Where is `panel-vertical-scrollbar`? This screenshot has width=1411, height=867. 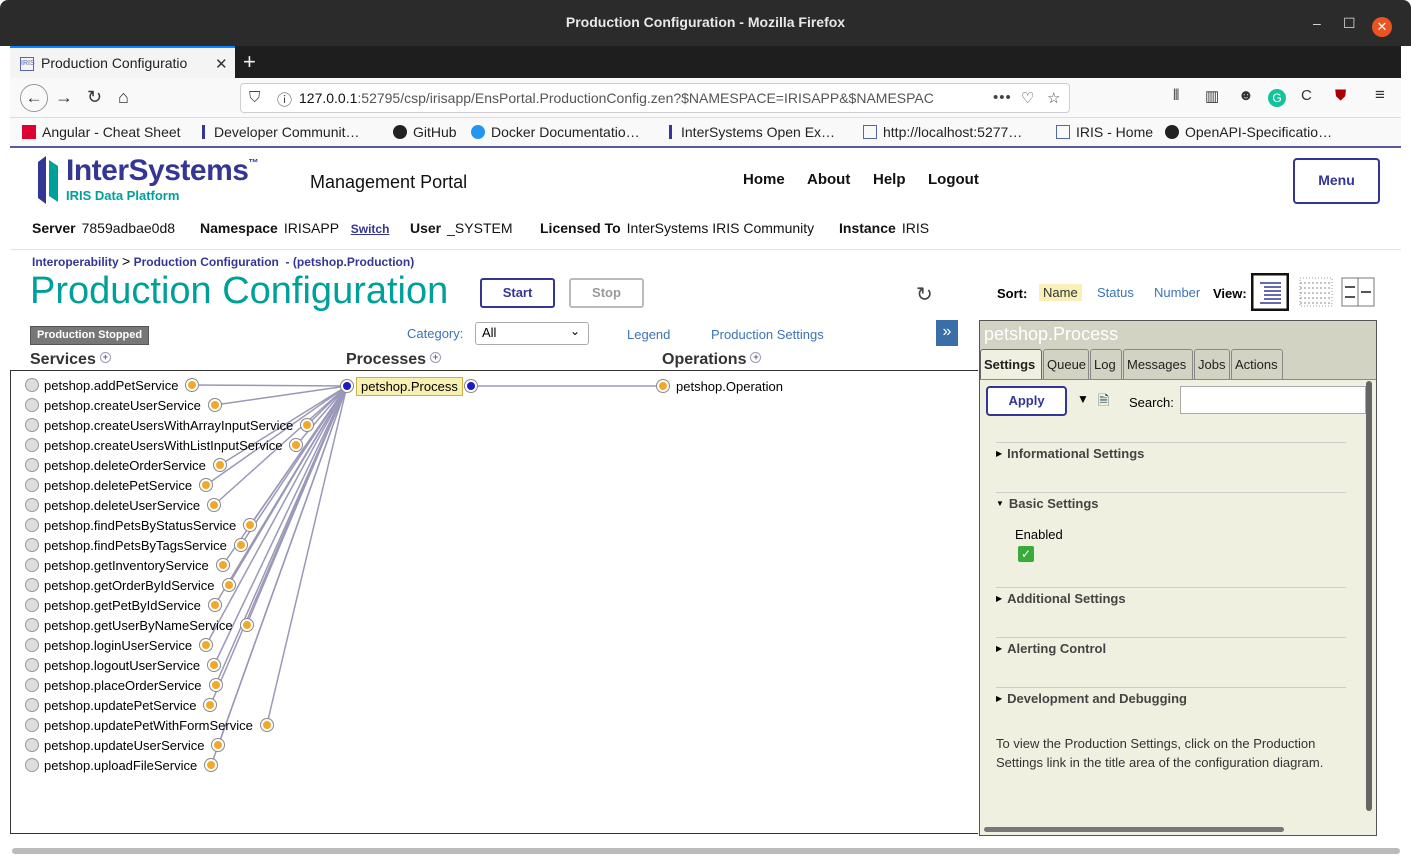 panel-vertical-scrollbar is located at coordinates (1369, 596).